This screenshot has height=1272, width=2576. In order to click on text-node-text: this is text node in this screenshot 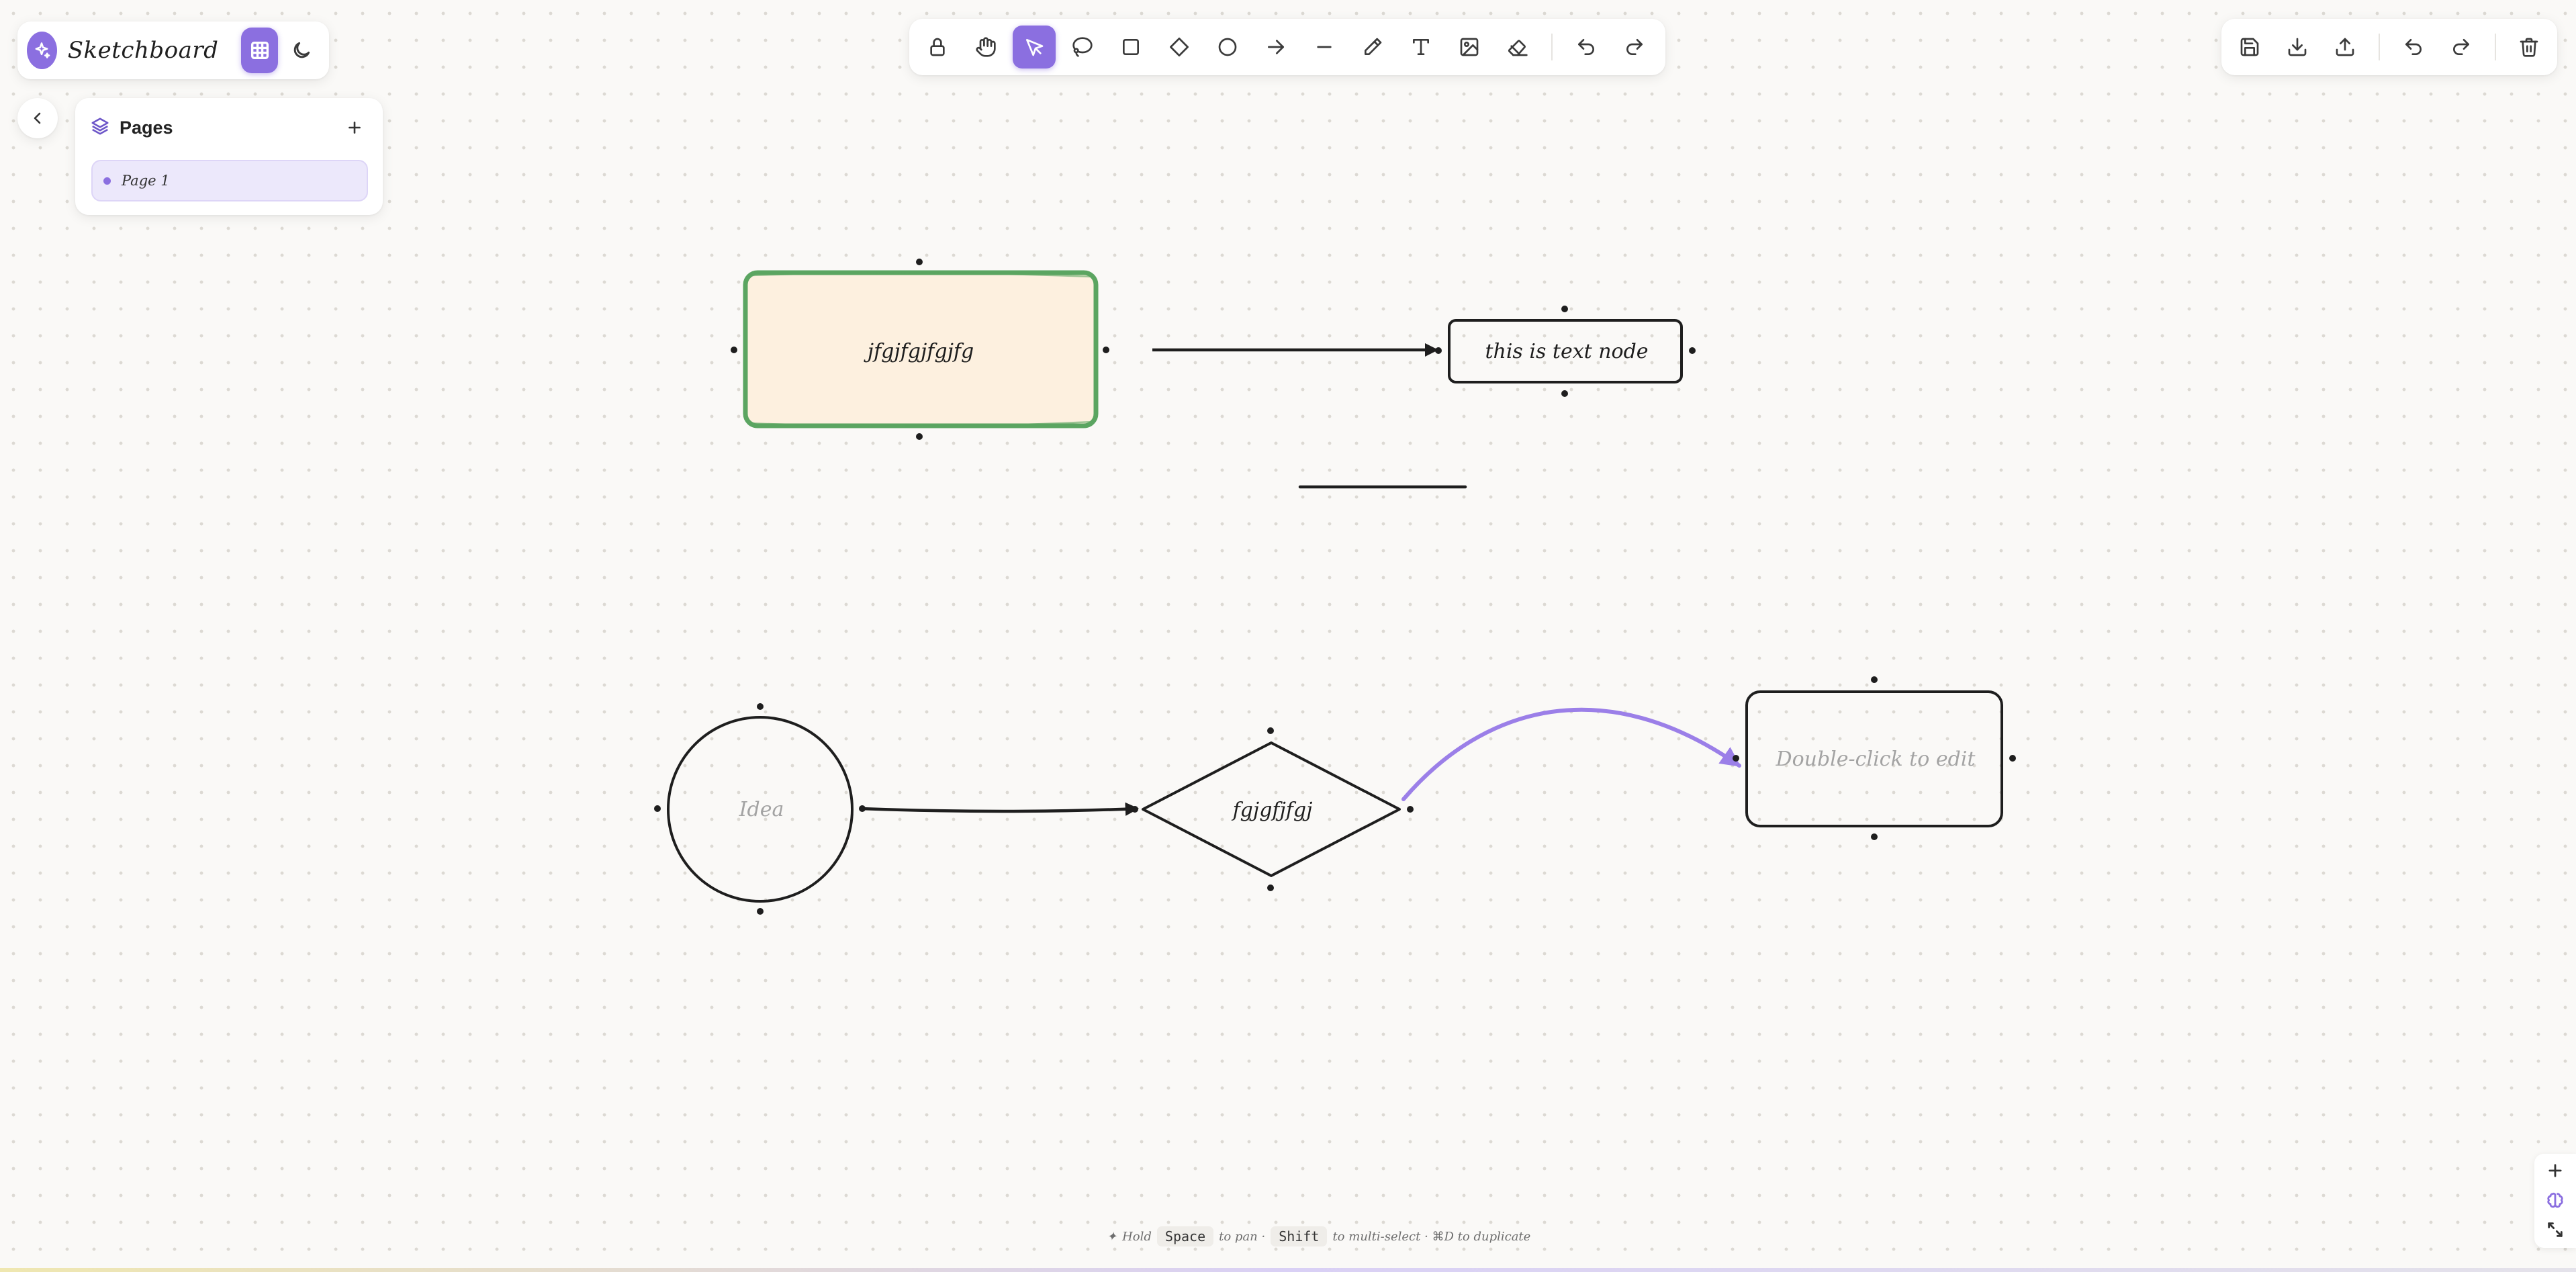, I will do `click(1566, 351)`.